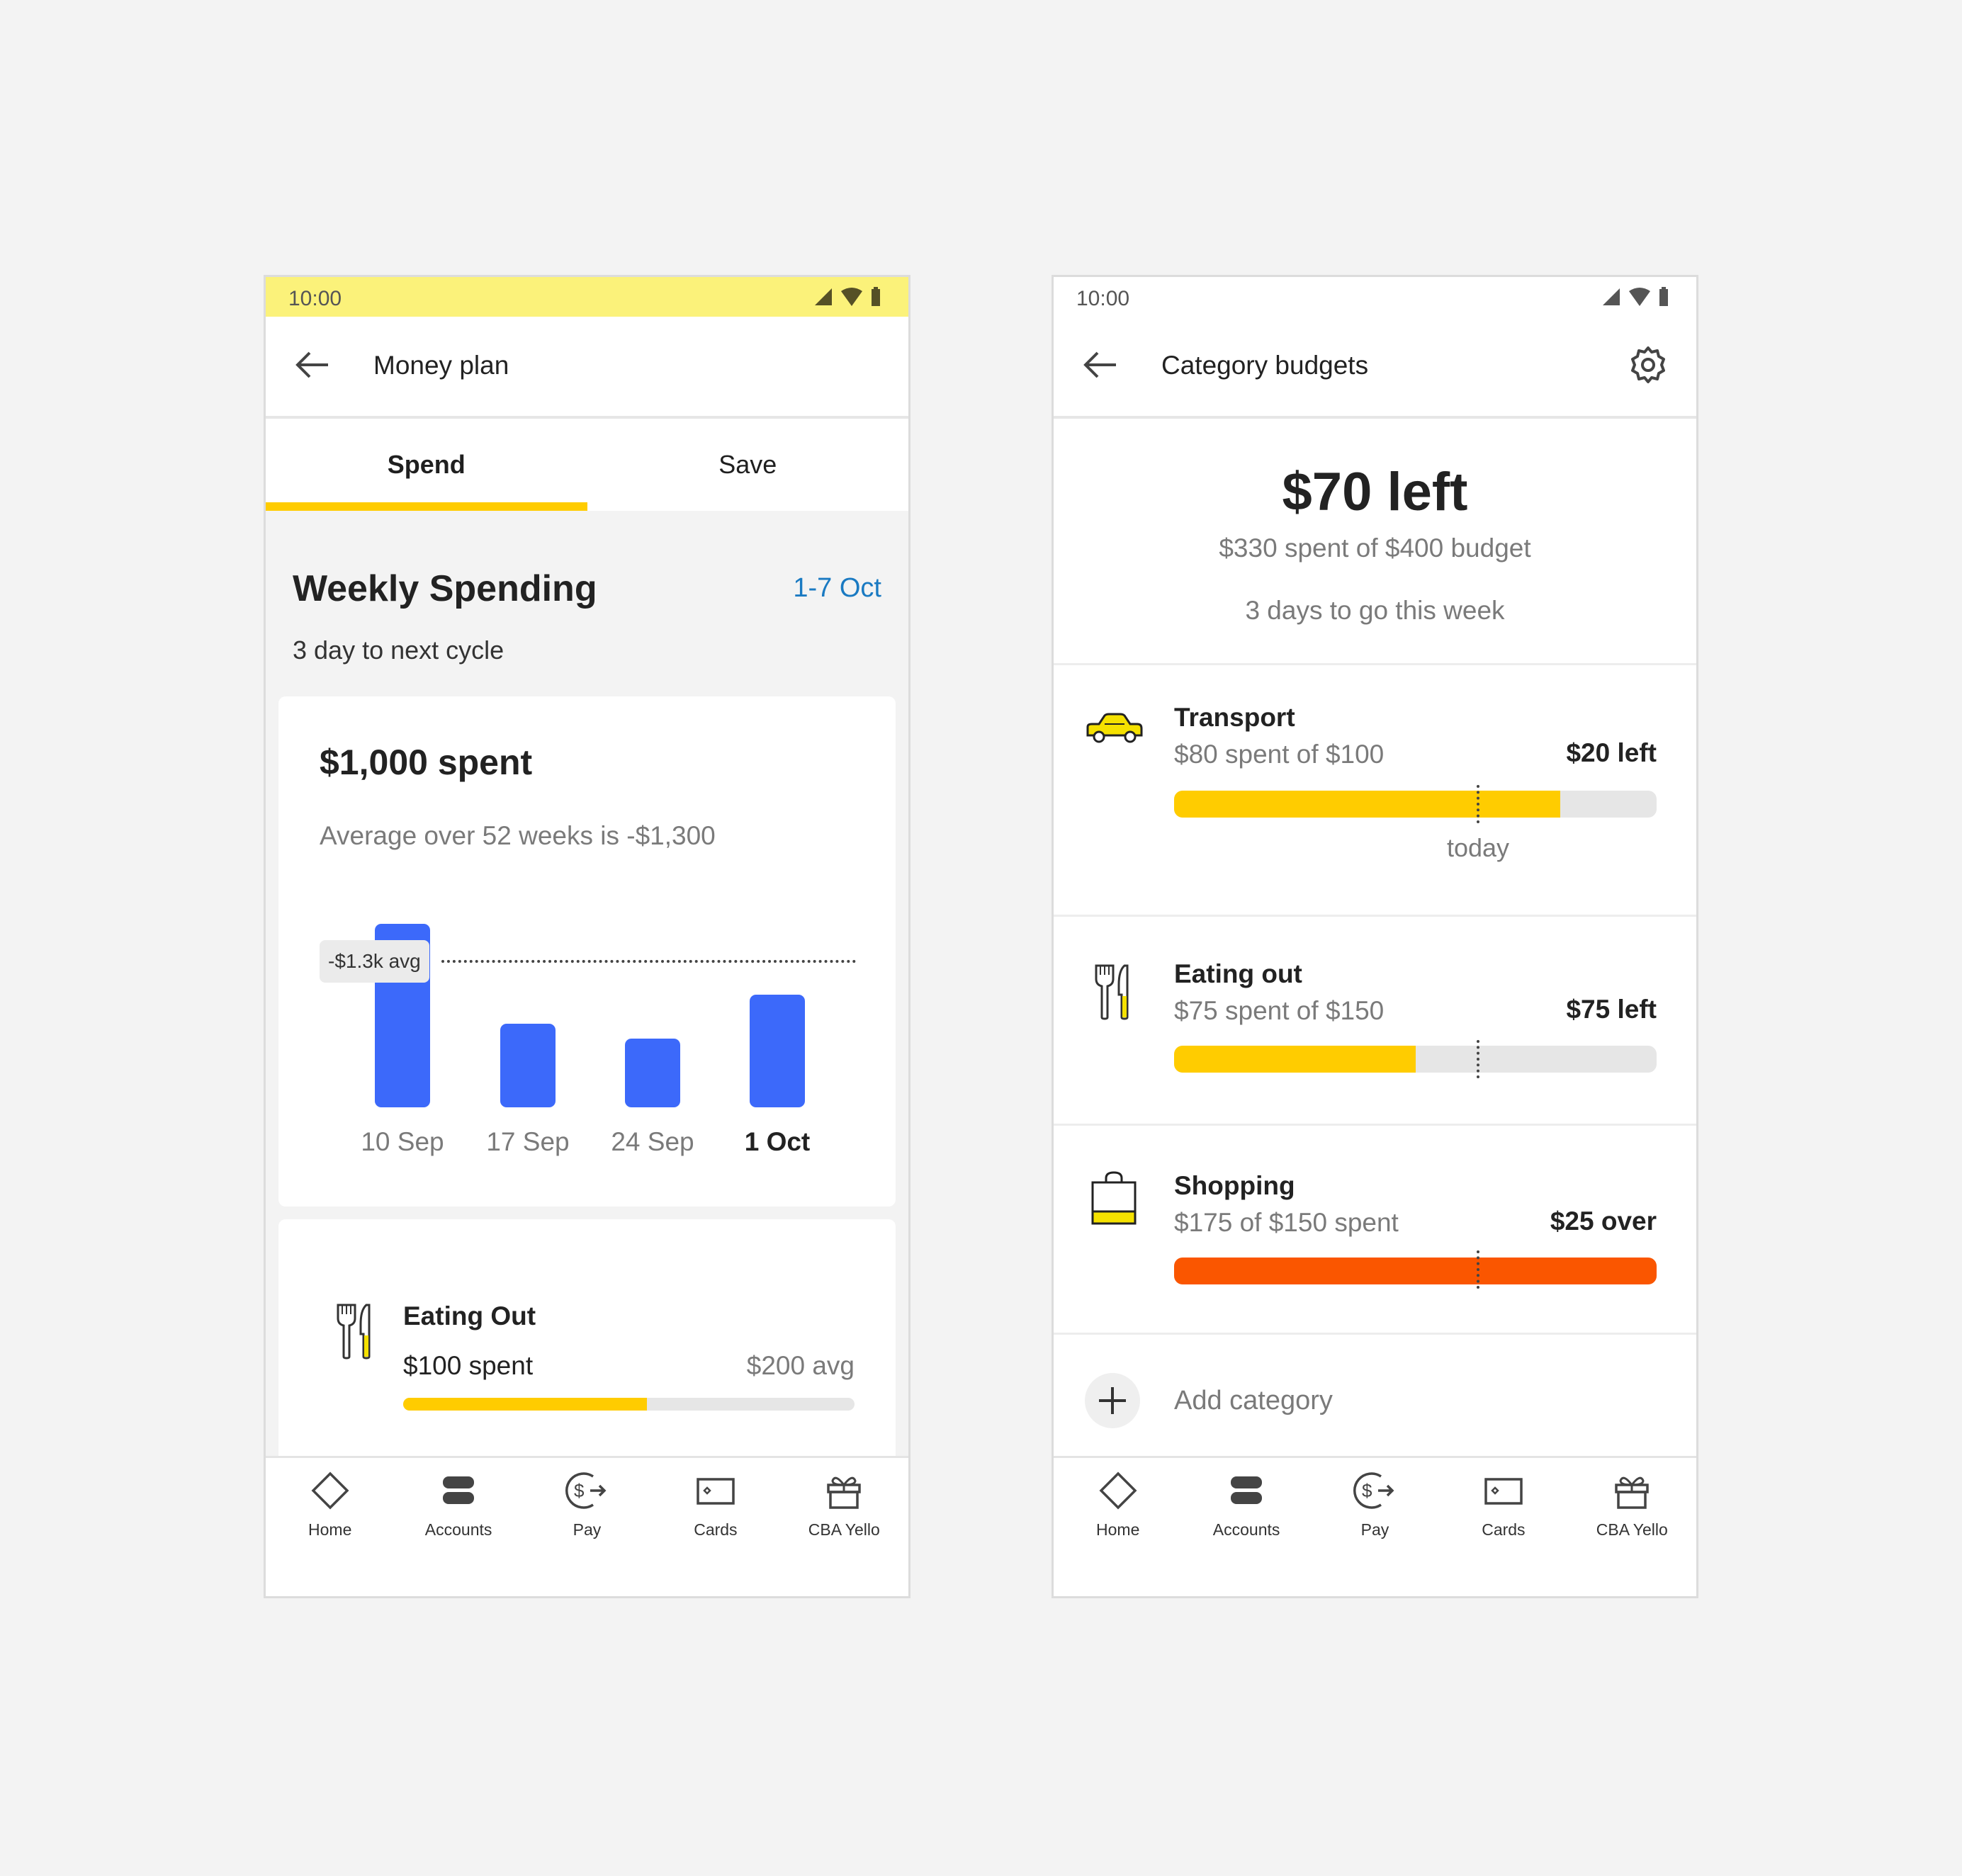 This screenshot has height=1876, width=1962. I want to click on gift-icon, so click(1632, 1491).